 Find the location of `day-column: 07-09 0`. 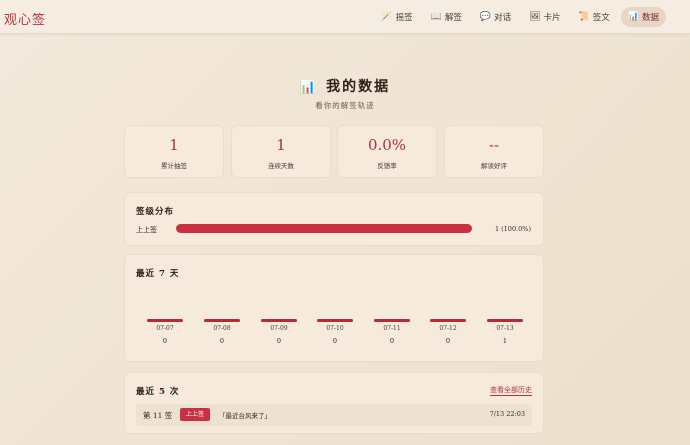

day-column: 07-09 0 is located at coordinates (279, 332).